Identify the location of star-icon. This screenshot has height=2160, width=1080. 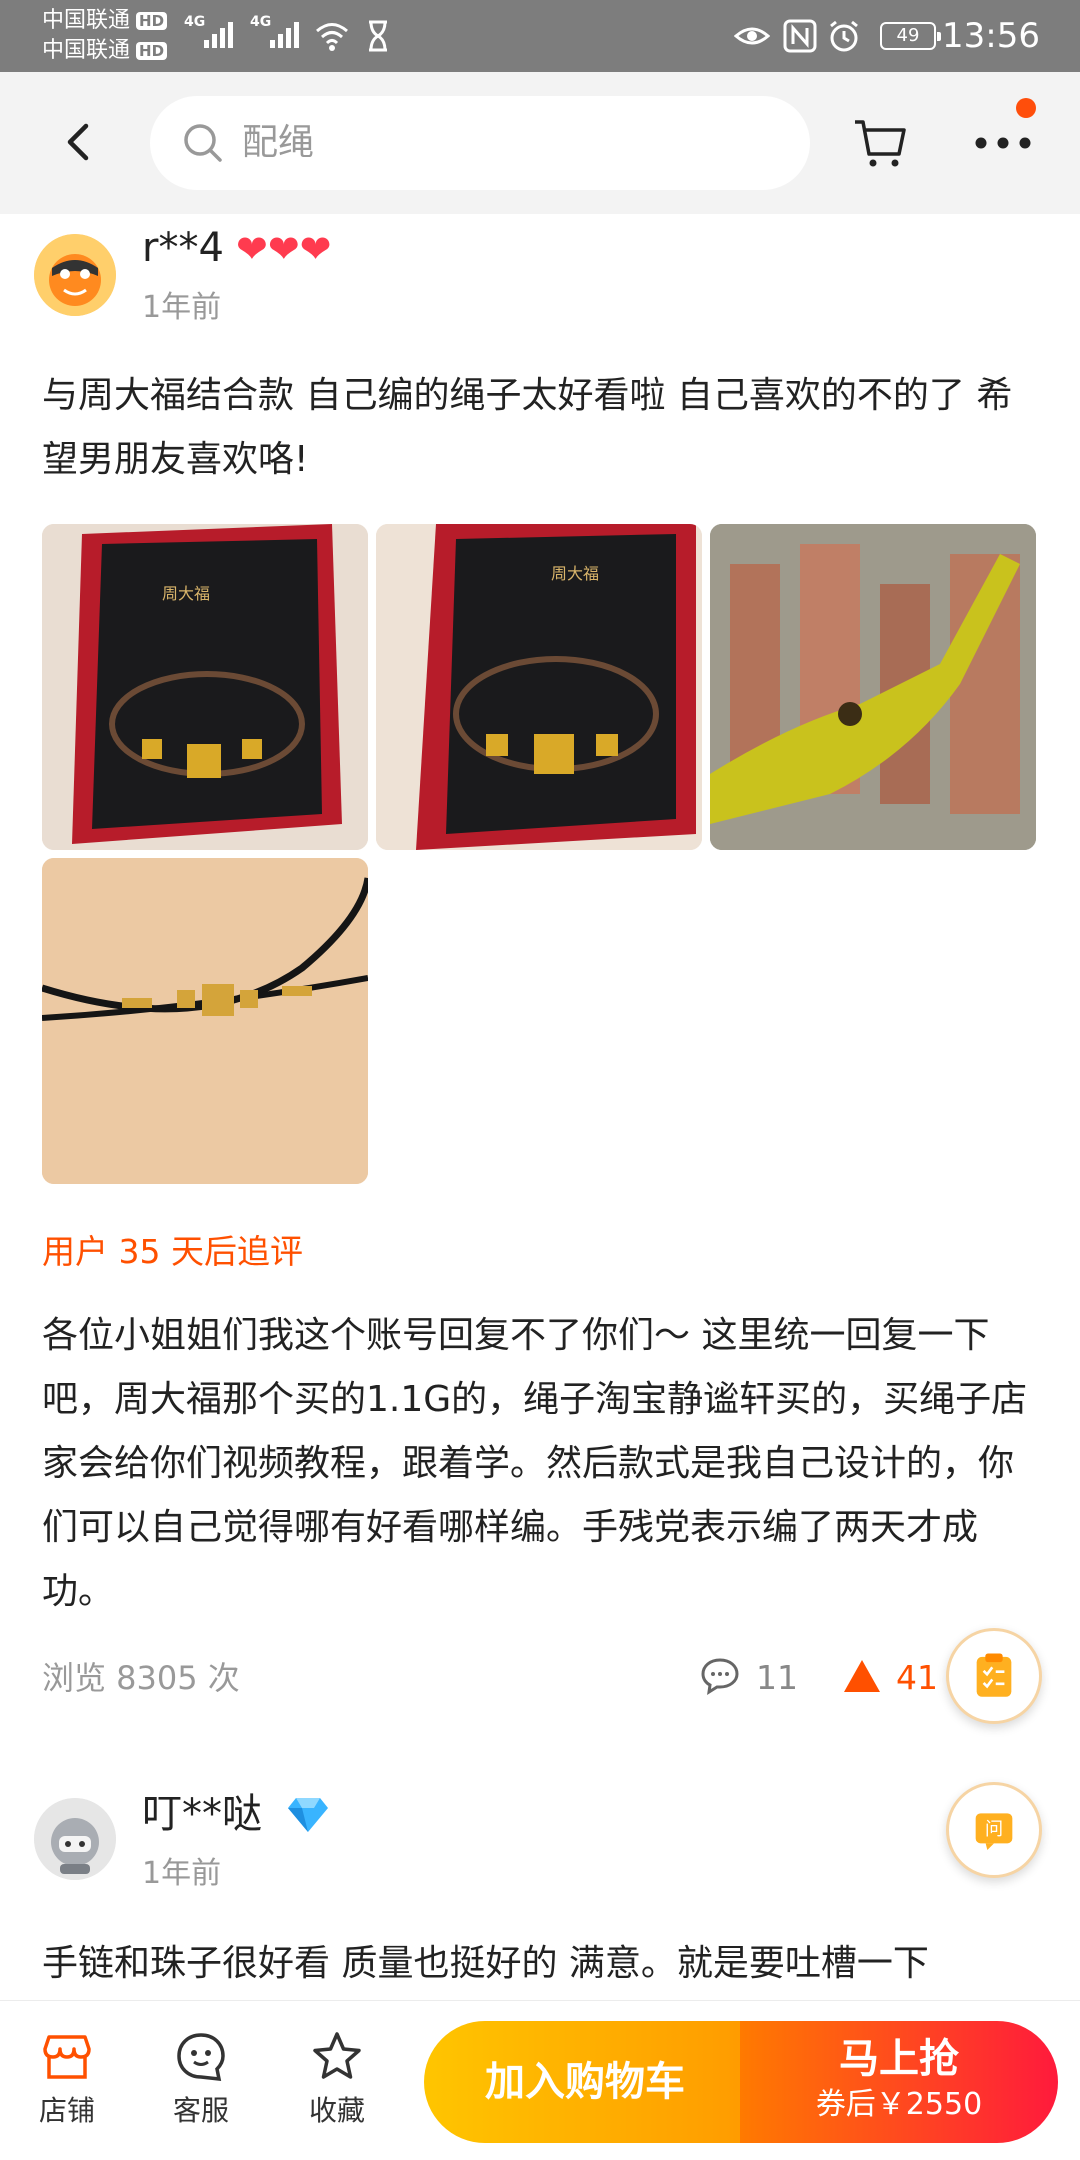
(337, 2055).